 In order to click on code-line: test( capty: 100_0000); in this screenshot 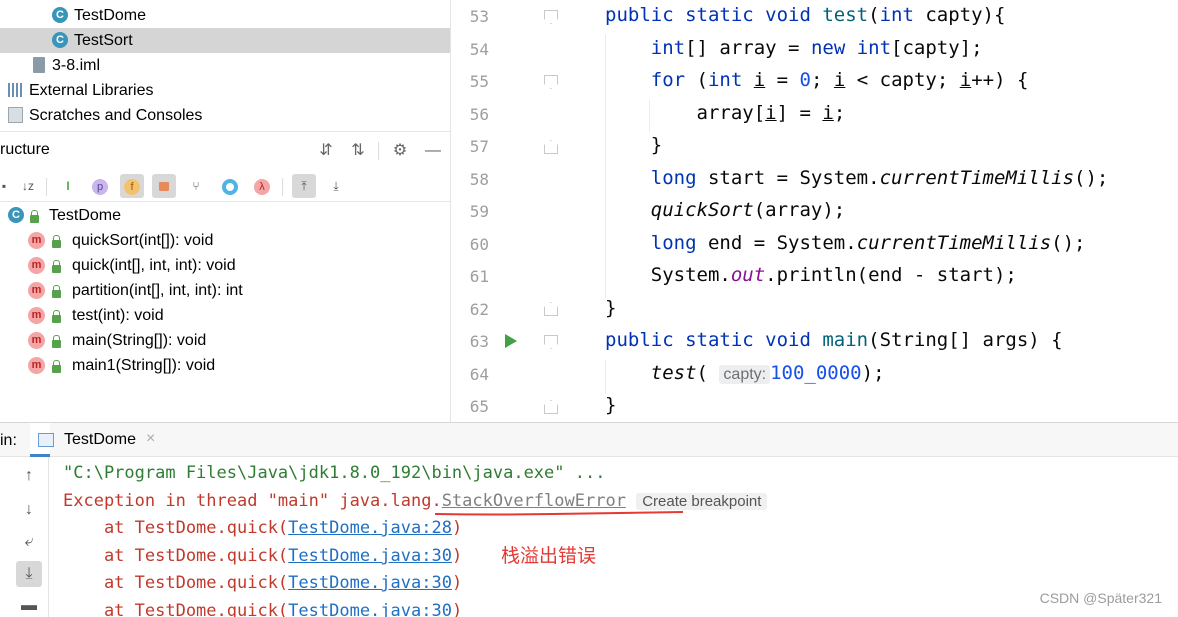, I will do `click(767, 373)`.